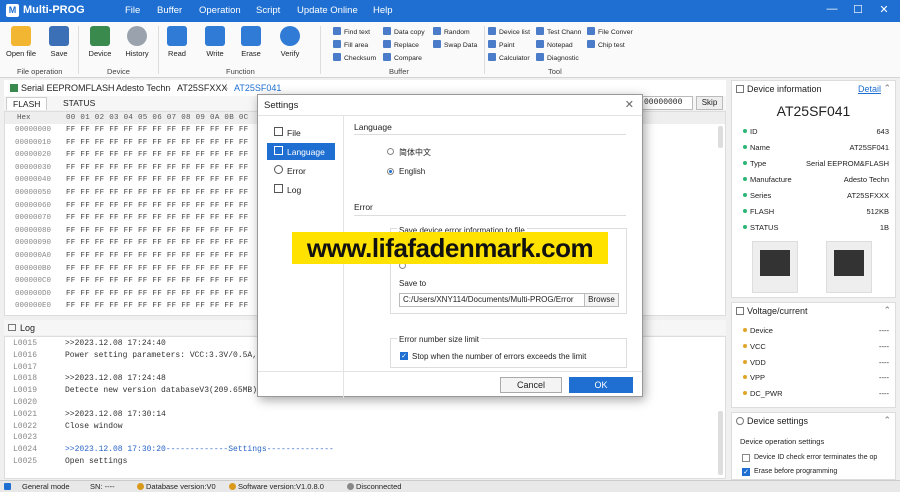 The width and height of the screenshot is (900, 492). Describe the element at coordinates (610, 31) in the screenshot. I see `file-converter-button: File Conver` at that location.